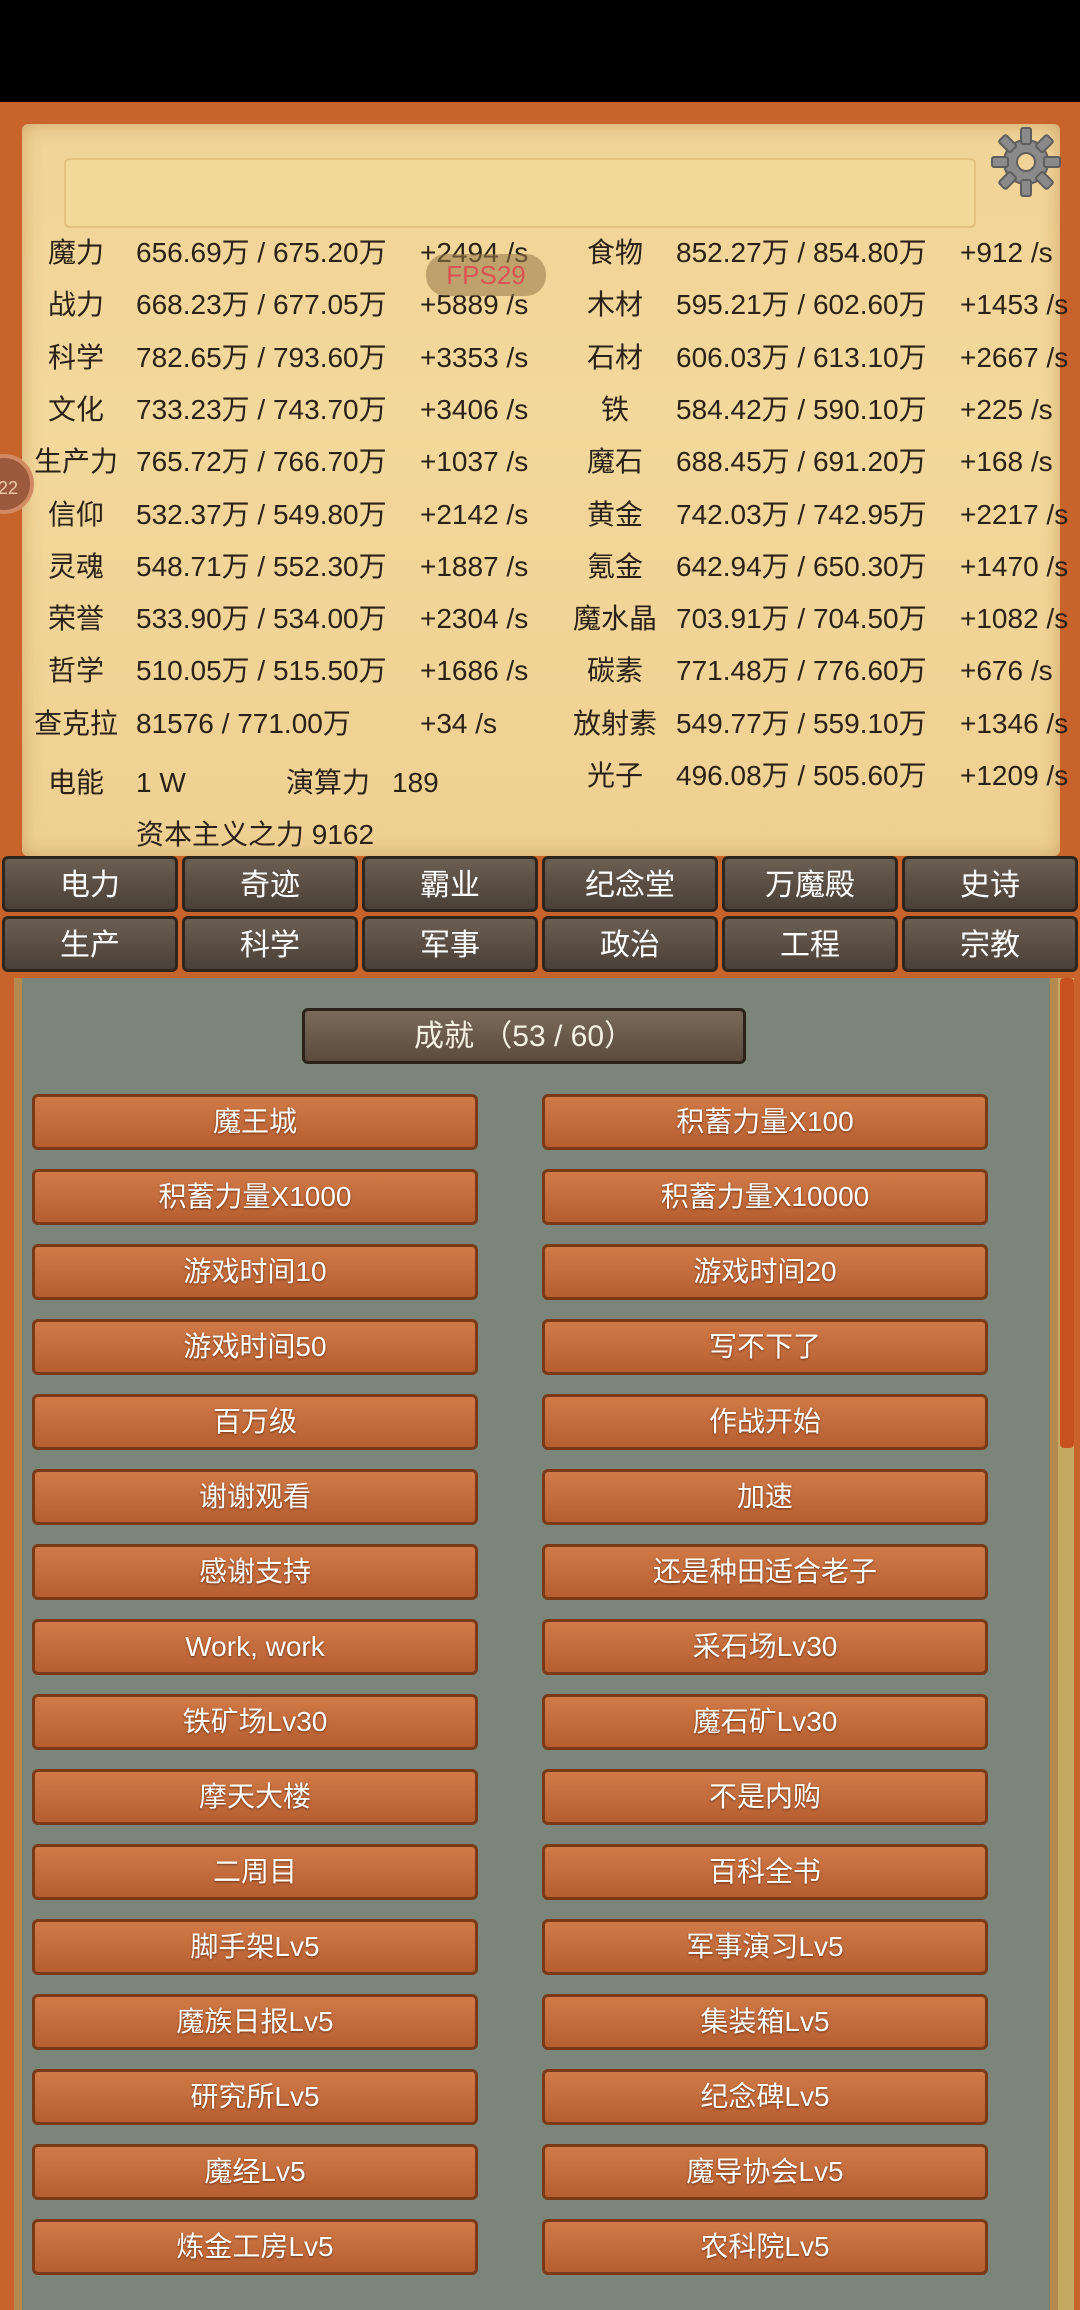 The height and width of the screenshot is (2310, 1080). I want to click on resource-row: 哲学 510.05万 / 515.50万 +1686 /s, so click(290, 671).